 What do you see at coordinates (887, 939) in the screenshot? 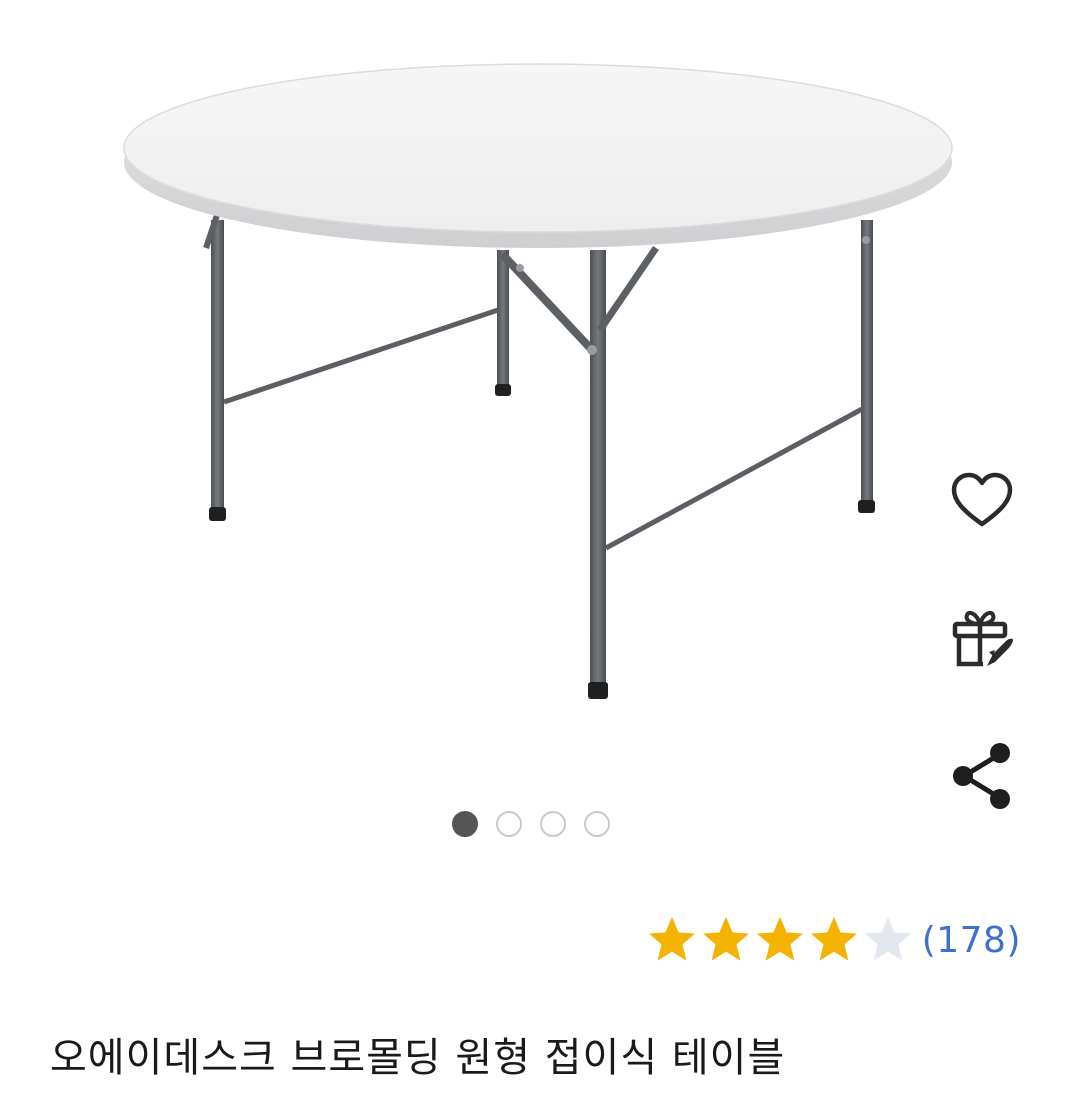
I see `star-empty-icon` at bounding box center [887, 939].